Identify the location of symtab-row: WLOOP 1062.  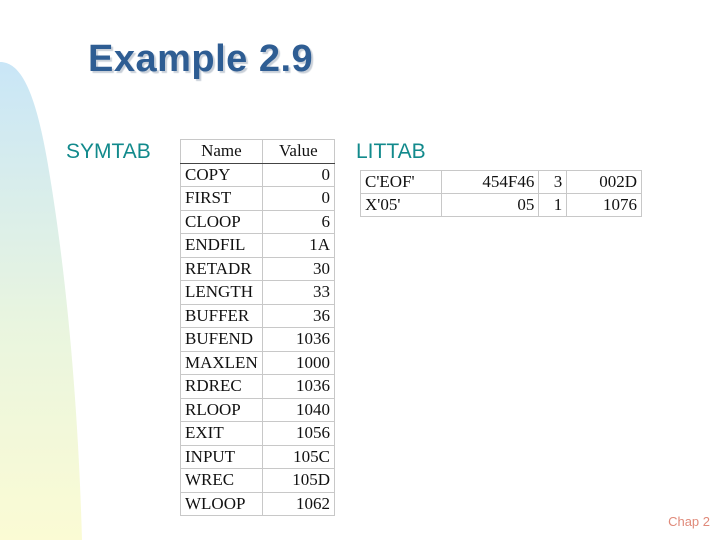
(258, 503).